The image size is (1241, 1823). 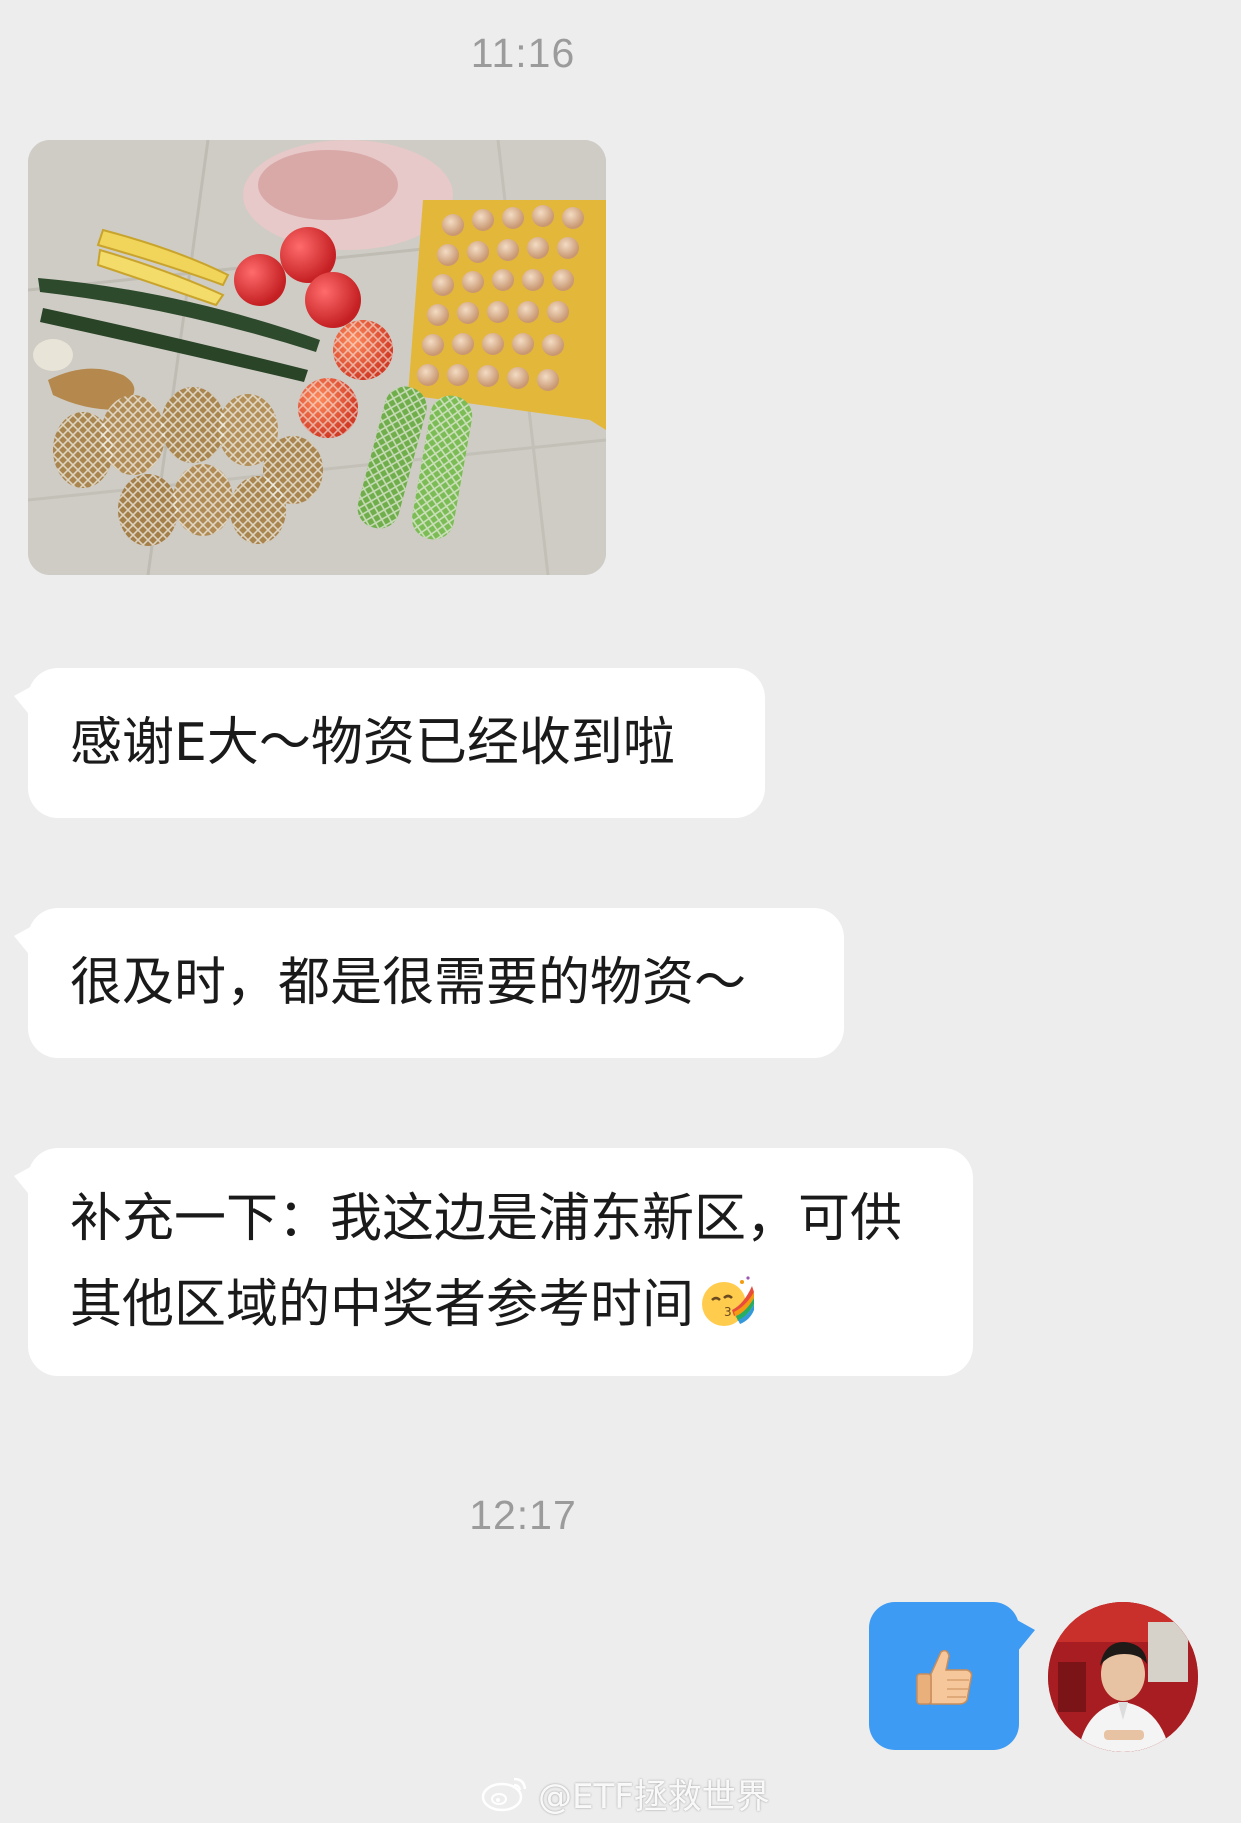 I want to click on incoming-message: 很及时，都是很需要的物资～, so click(x=429, y=983).